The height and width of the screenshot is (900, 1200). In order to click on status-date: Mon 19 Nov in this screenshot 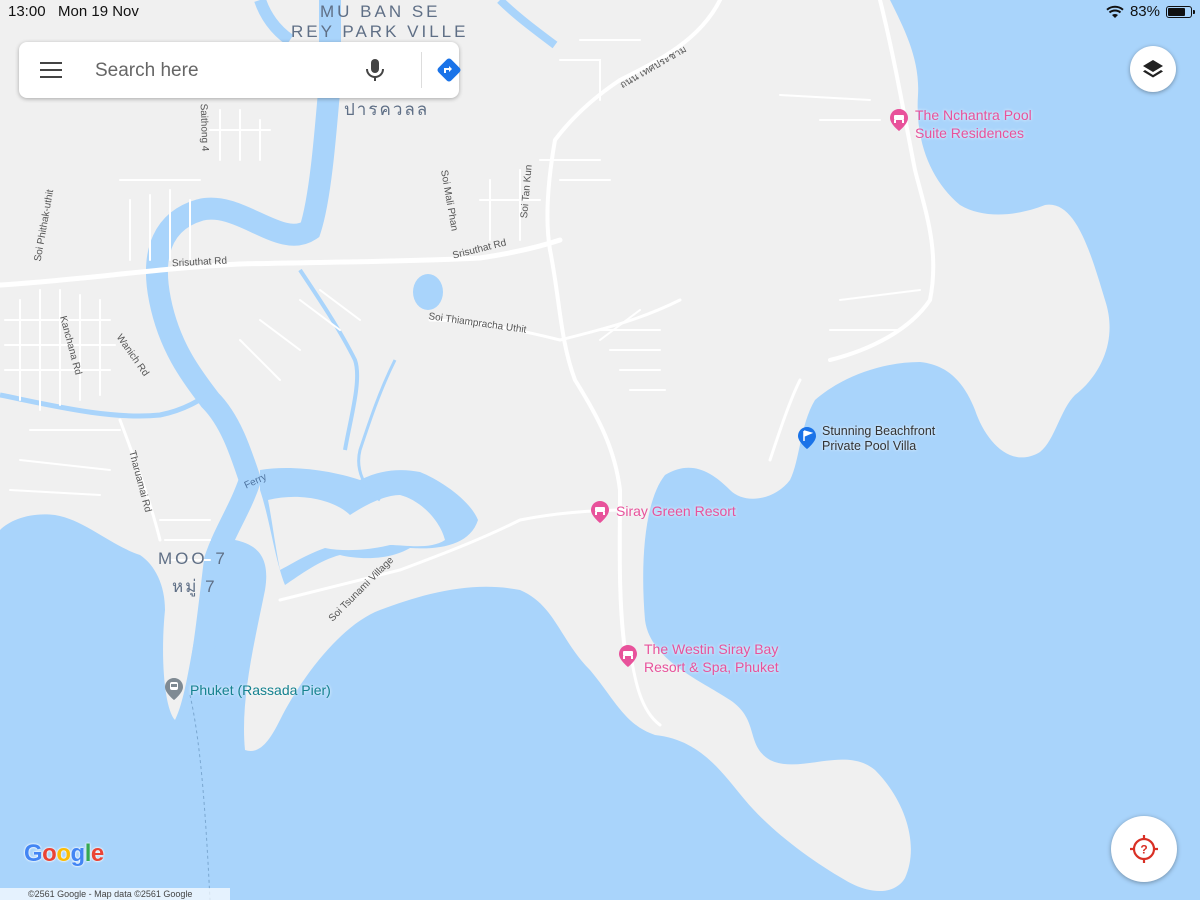, I will do `click(98, 11)`.